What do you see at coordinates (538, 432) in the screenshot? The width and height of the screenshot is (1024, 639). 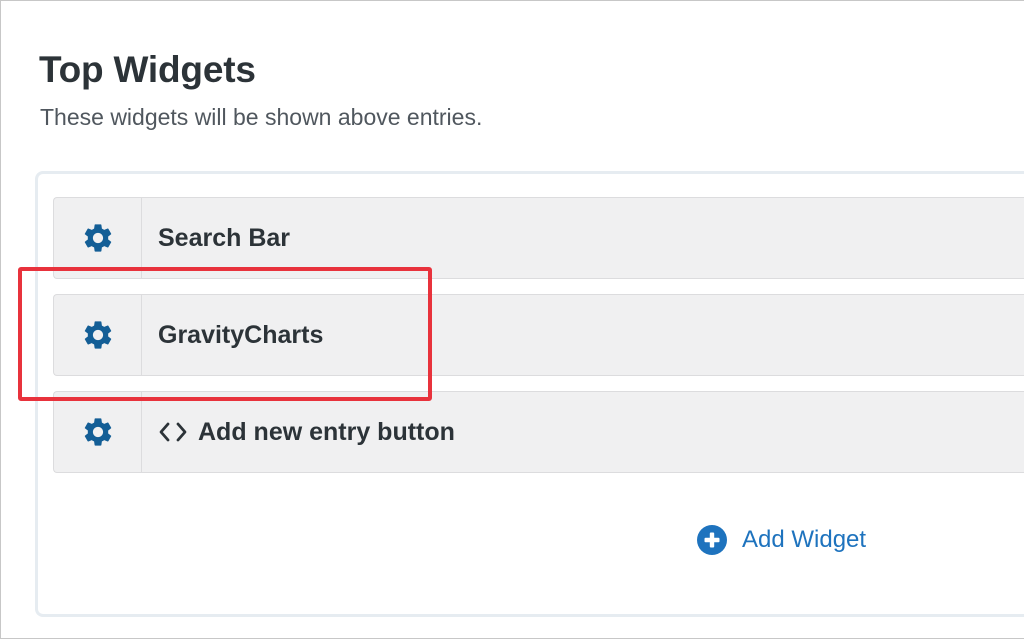 I see `widget-row-add-new-entry-button: Add new entry button` at bounding box center [538, 432].